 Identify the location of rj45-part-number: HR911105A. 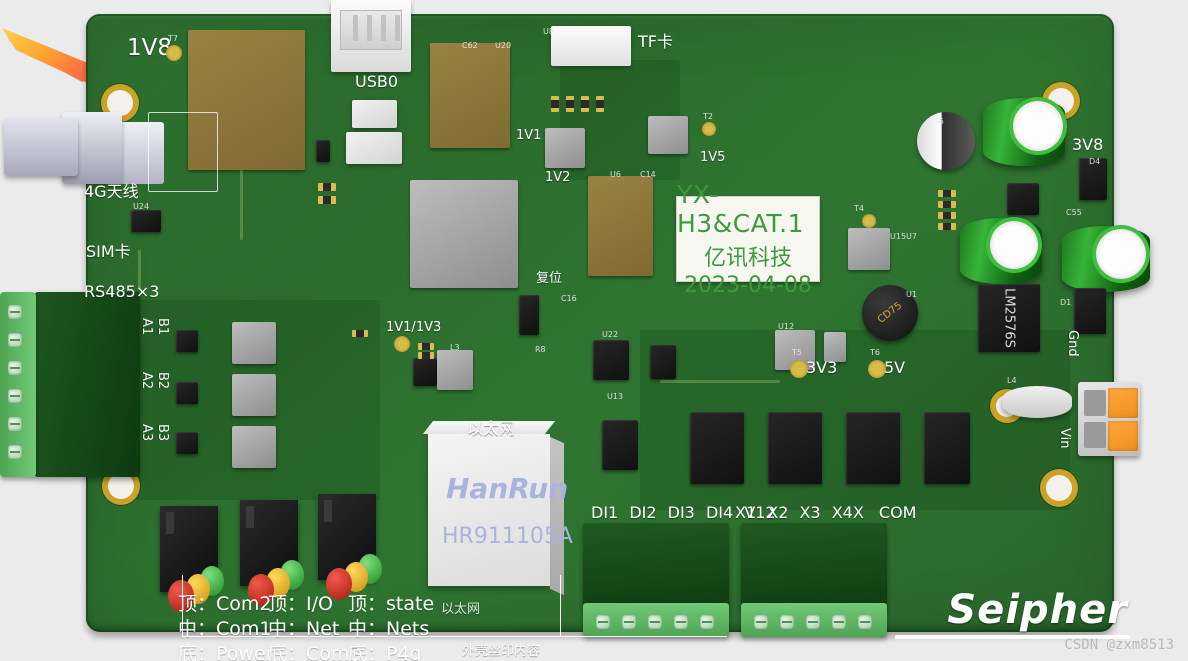
(507, 536).